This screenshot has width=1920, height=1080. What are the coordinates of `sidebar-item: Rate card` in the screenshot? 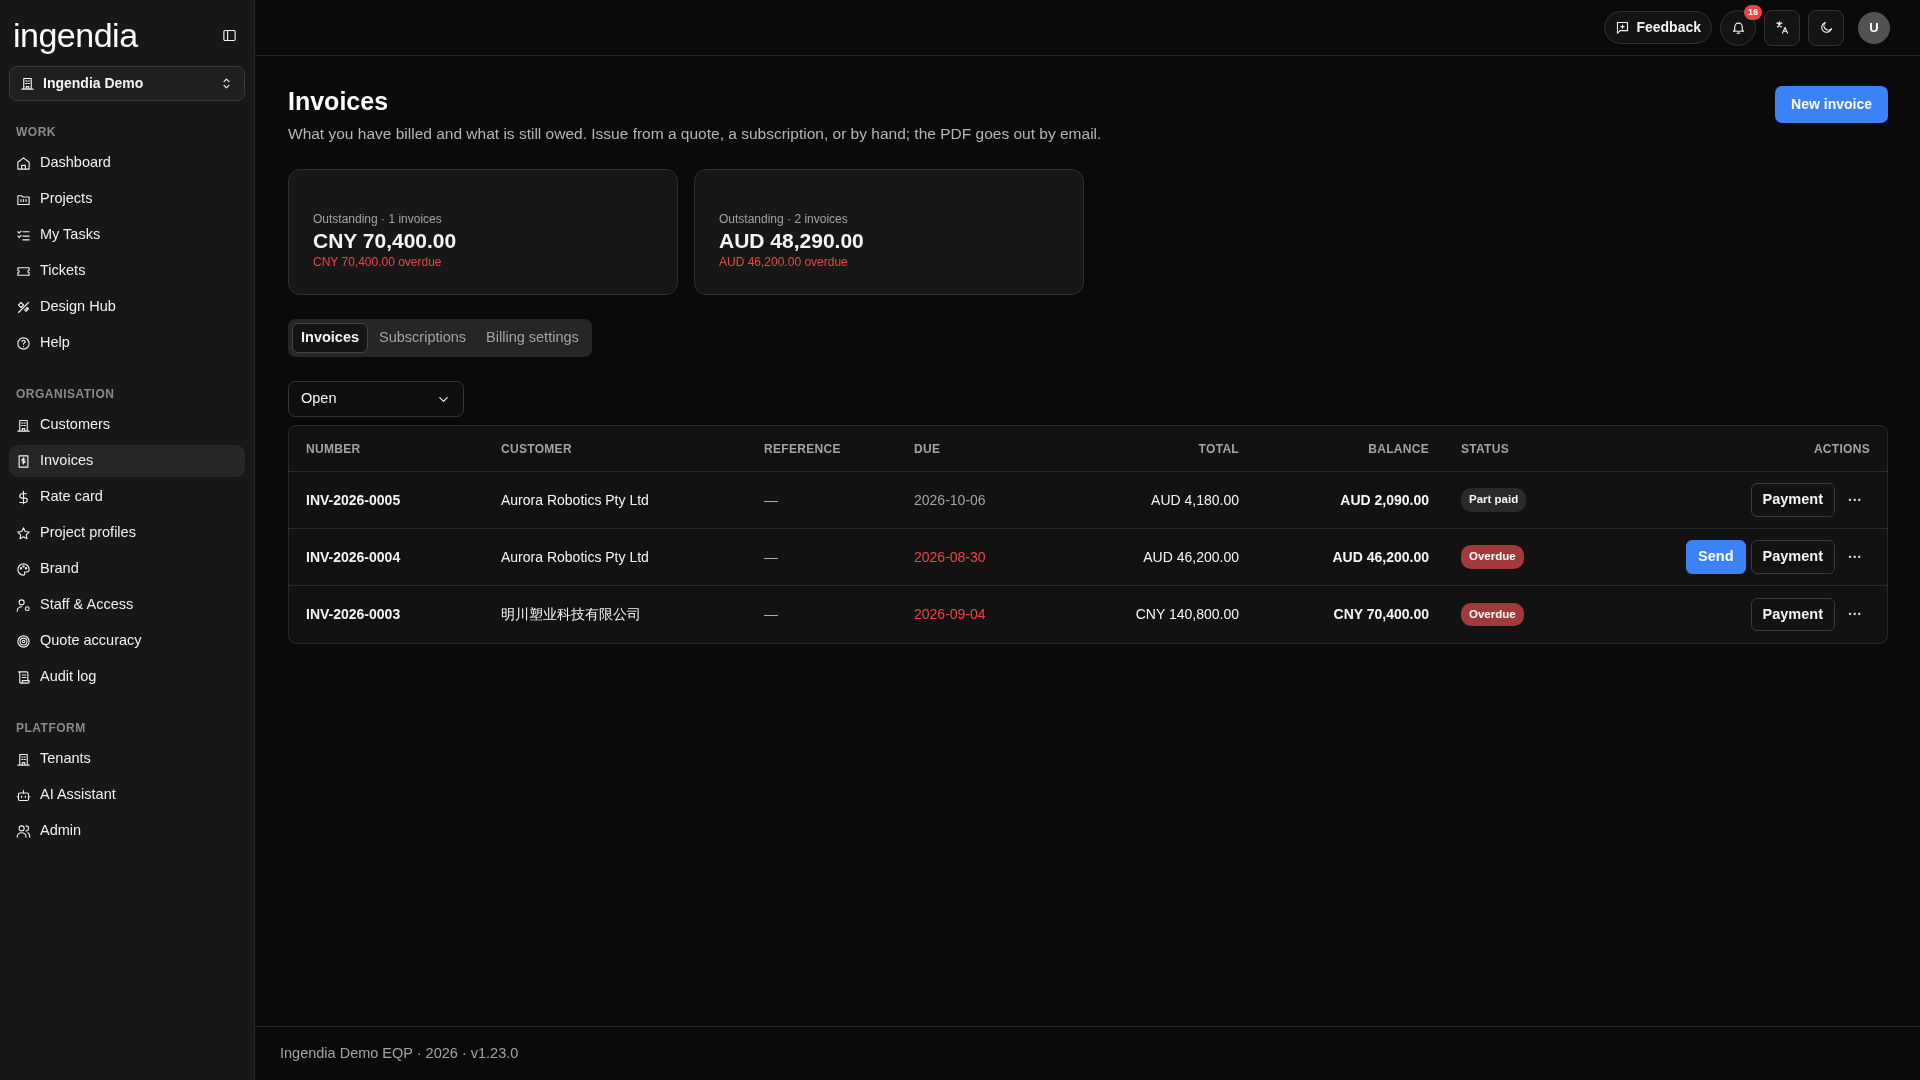 It's located at (127, 497).